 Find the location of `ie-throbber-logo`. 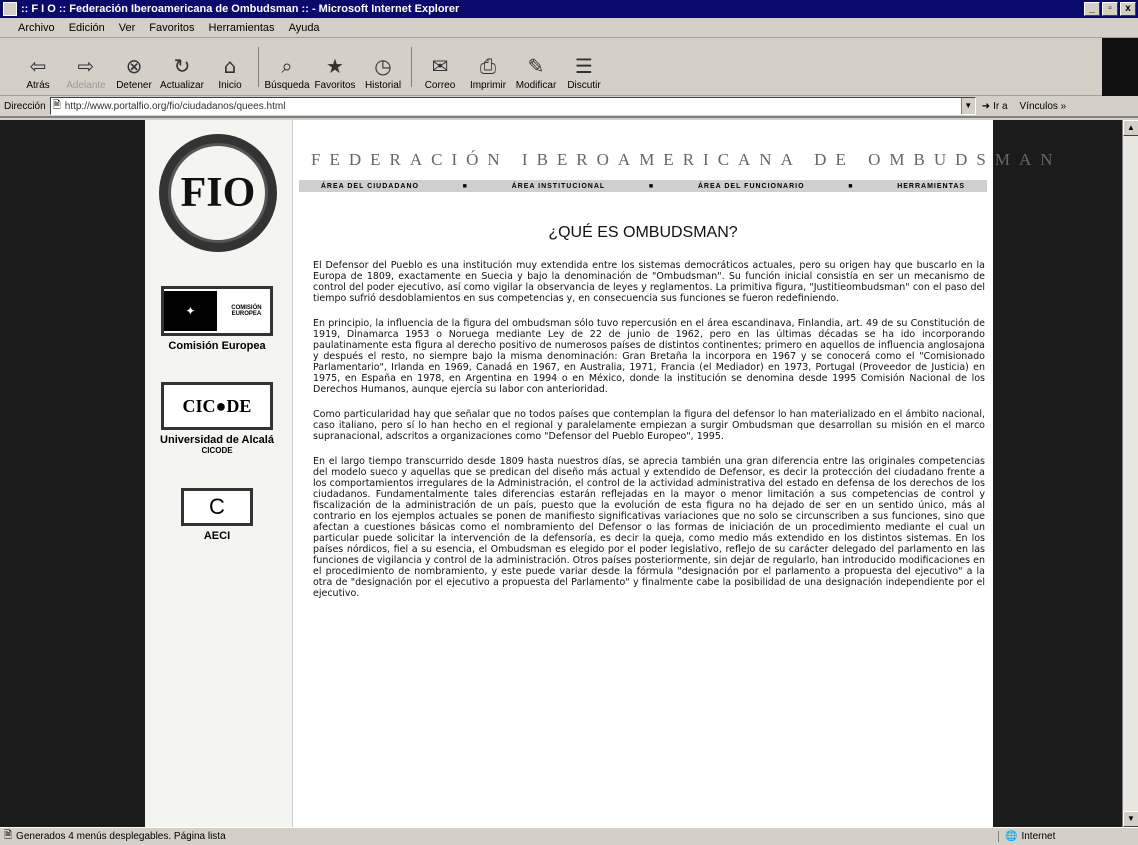

ie-throbber-logo is located at coordinates (1120, 67).